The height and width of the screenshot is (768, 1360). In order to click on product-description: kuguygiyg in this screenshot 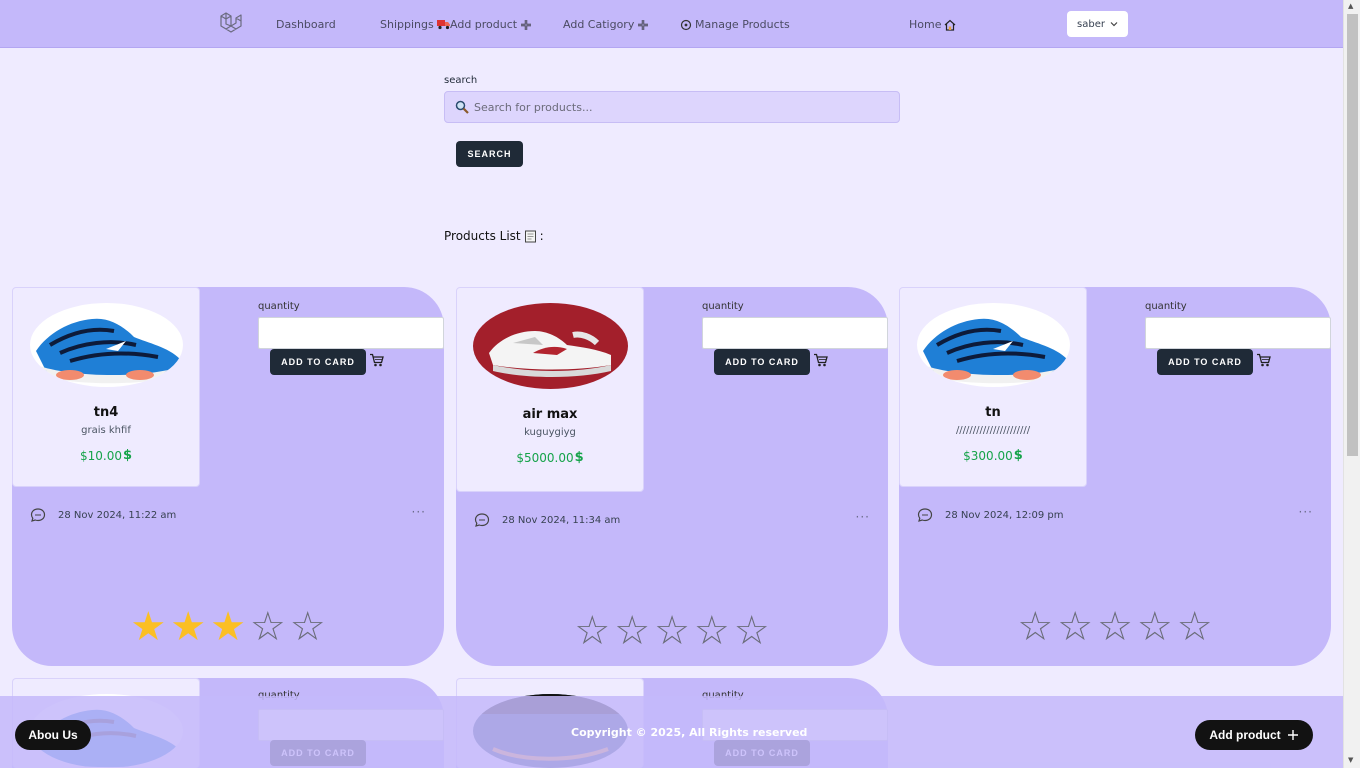, I will do `click(550, 432)`.